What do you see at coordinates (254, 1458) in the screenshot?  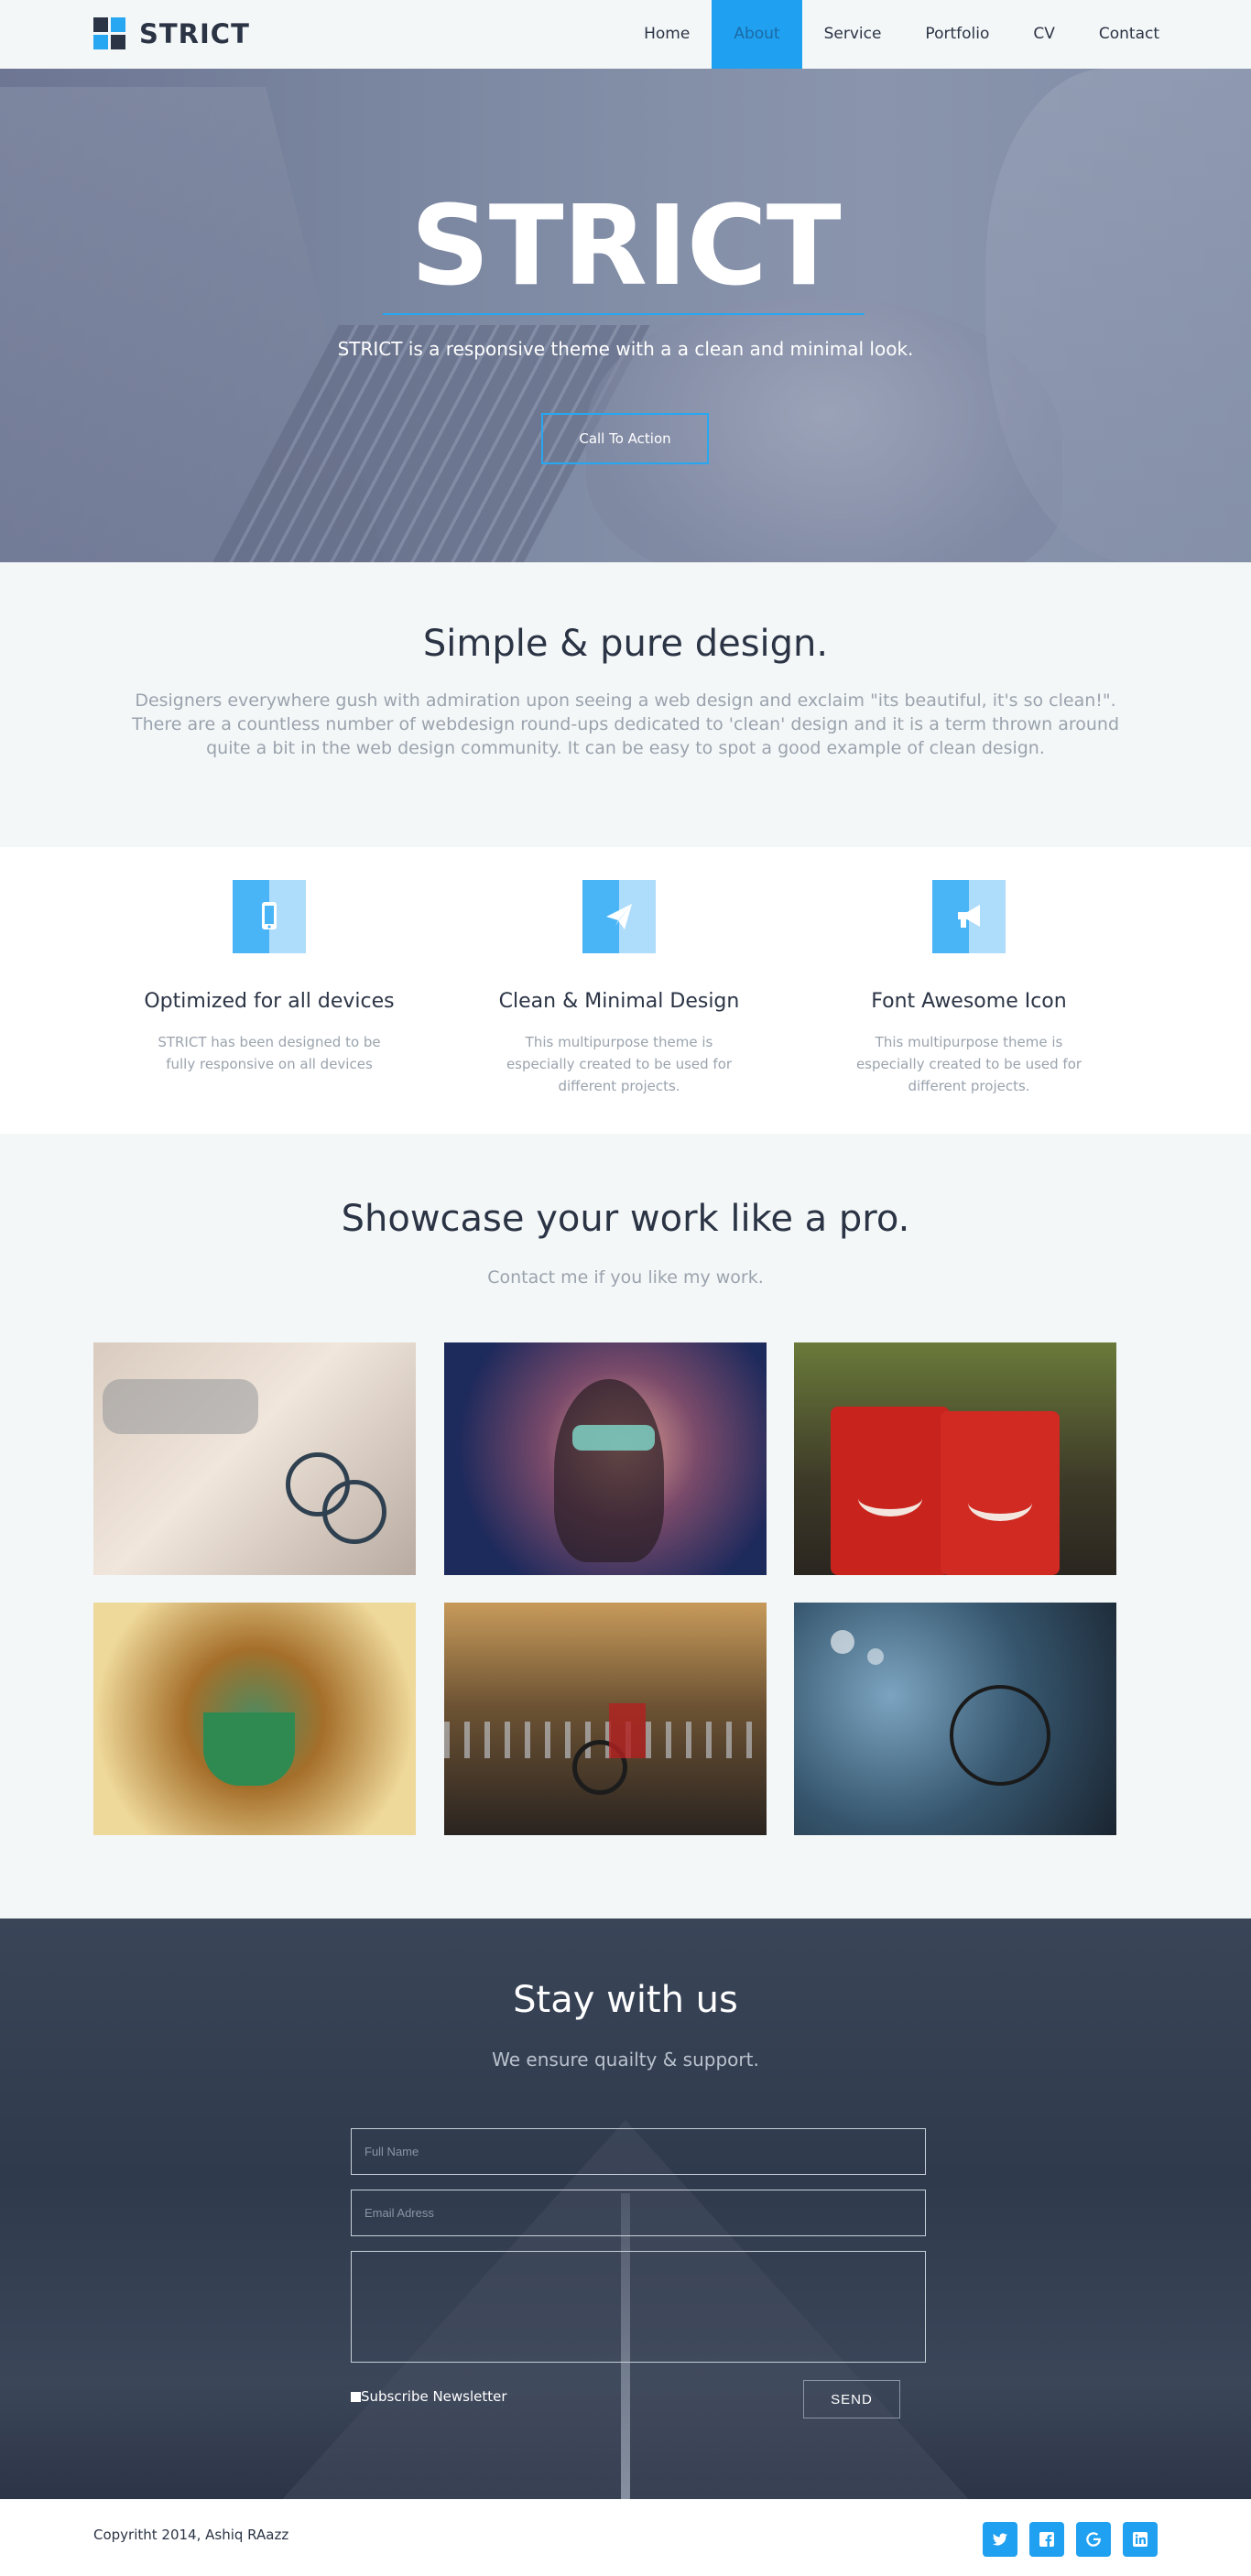 I see `street-bicycle-photo` at bounding box center [254, 1458].